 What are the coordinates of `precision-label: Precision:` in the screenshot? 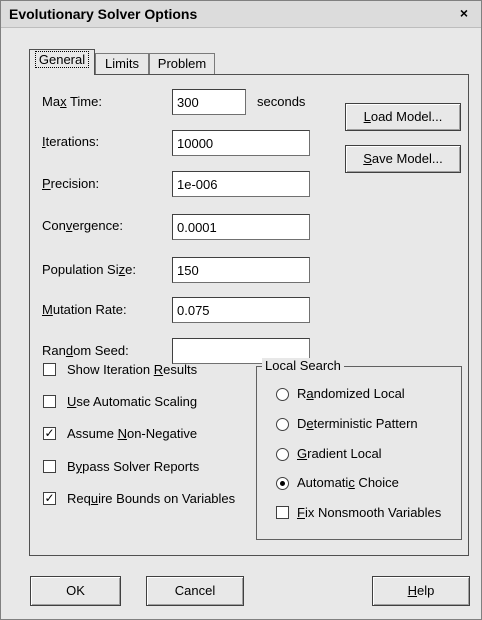 It's located at (71, 183).